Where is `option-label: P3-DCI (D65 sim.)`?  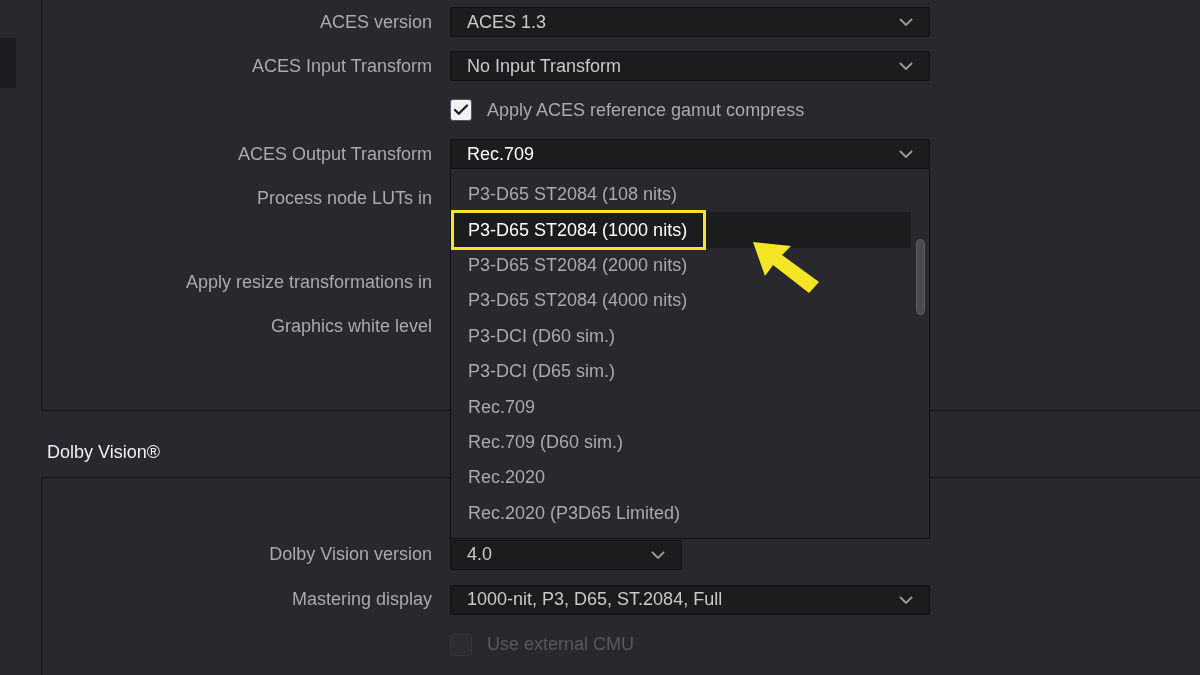 option-label: P3-DCI (D65 sim.) is located at coordinates (541, 372).